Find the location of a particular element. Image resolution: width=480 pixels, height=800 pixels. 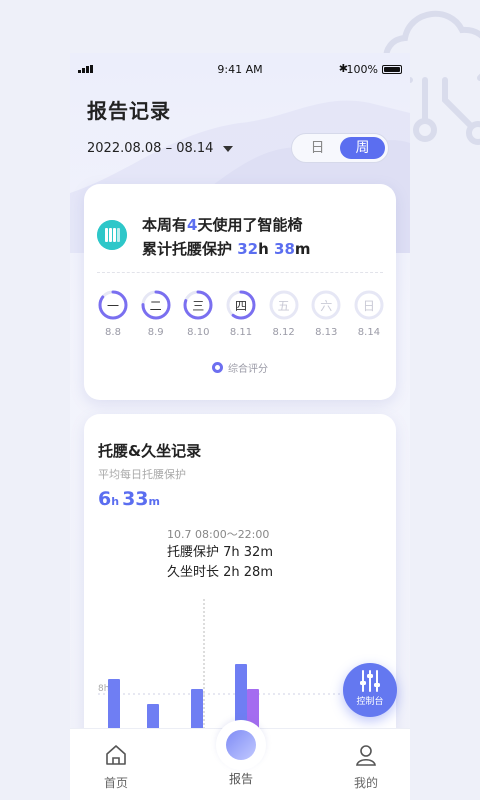

tab-mine-label: 我的 is located at coordinates (365, 783).